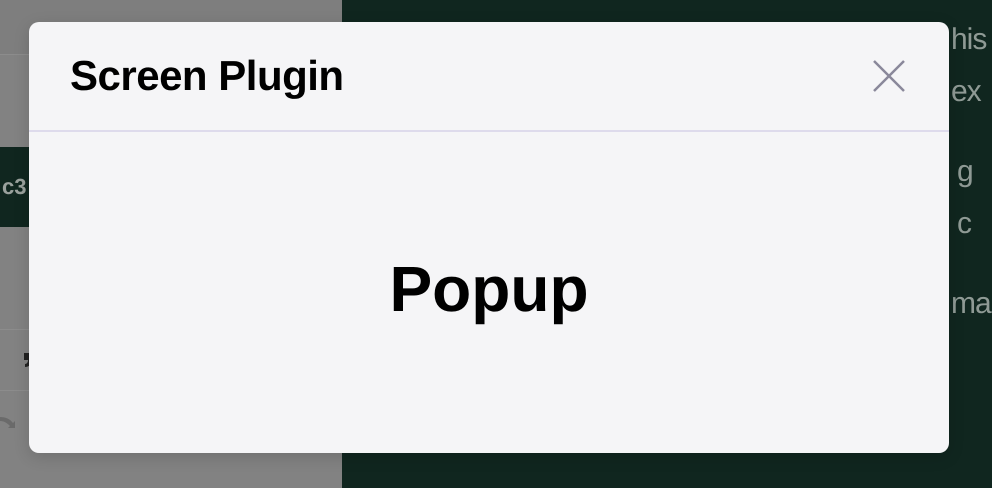 This screenshot has height=488, width=992. I want to click on body-text: ma, so click(971, 304).